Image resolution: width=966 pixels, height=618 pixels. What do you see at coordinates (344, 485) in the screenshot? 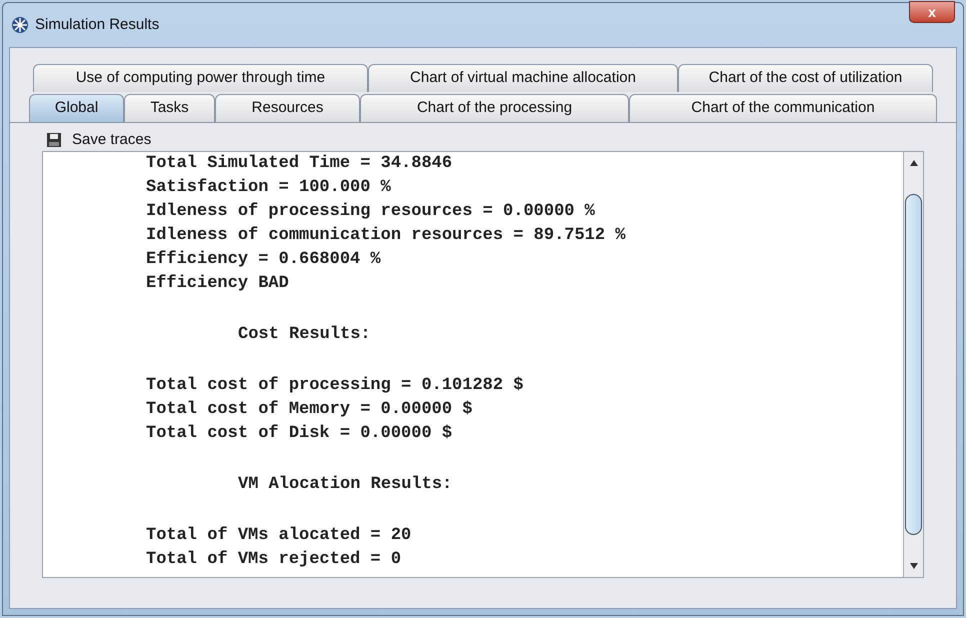
I see `section-heading: VM Alocation Results:` at bounding box center [344, 485].